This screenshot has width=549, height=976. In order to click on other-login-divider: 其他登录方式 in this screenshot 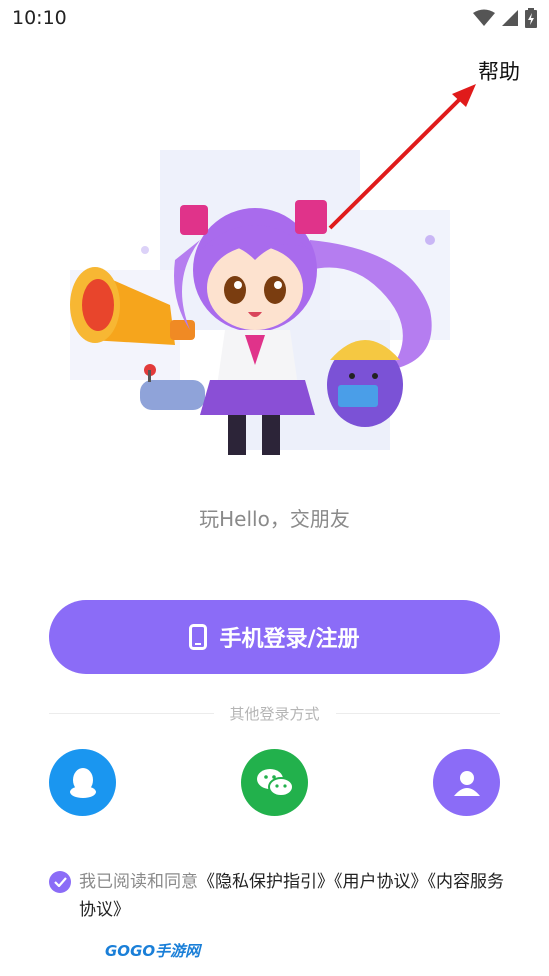, I will do `click(275, 713)`.